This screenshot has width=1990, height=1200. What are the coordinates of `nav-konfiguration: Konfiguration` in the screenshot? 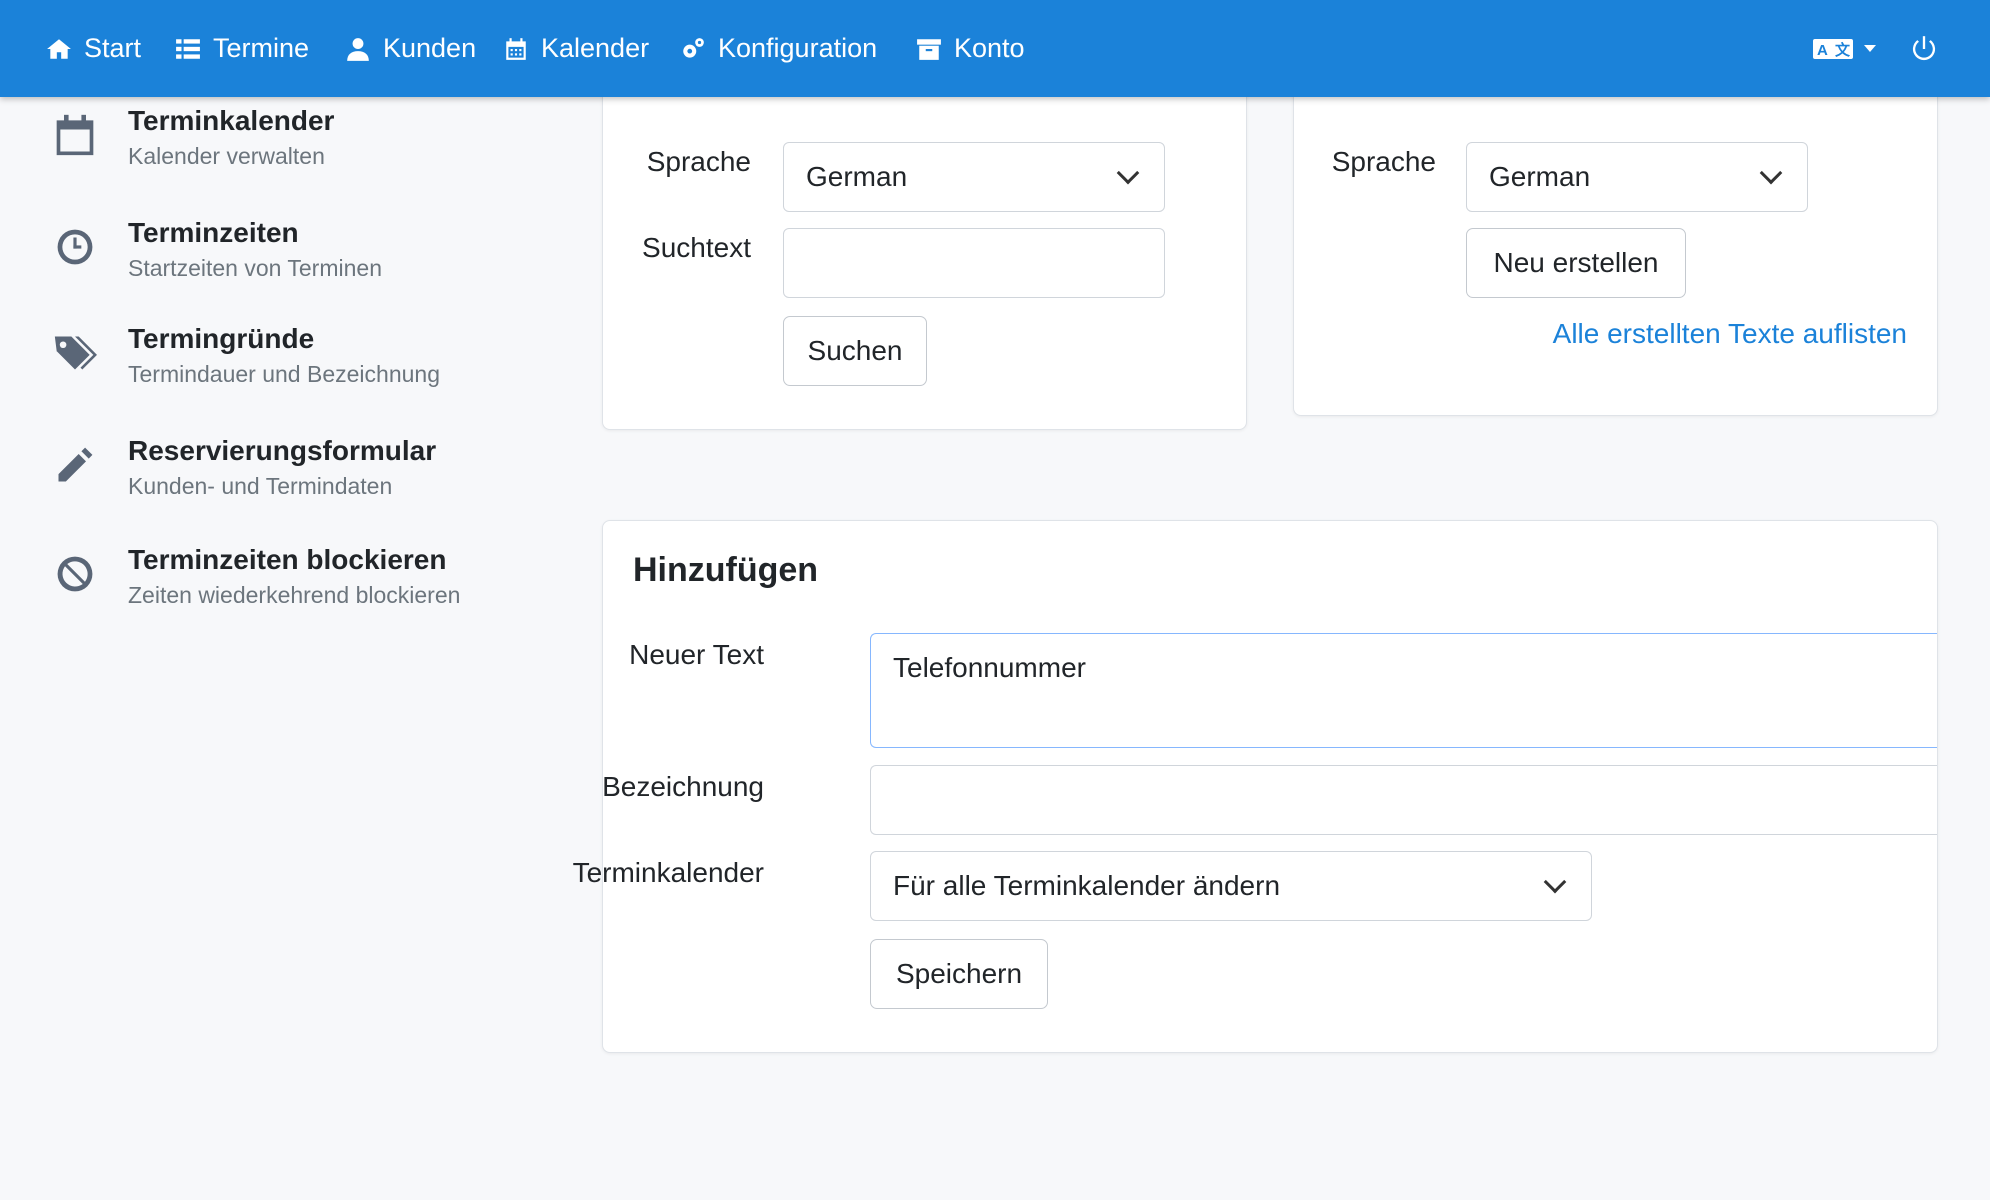 It's located at (778, 48).